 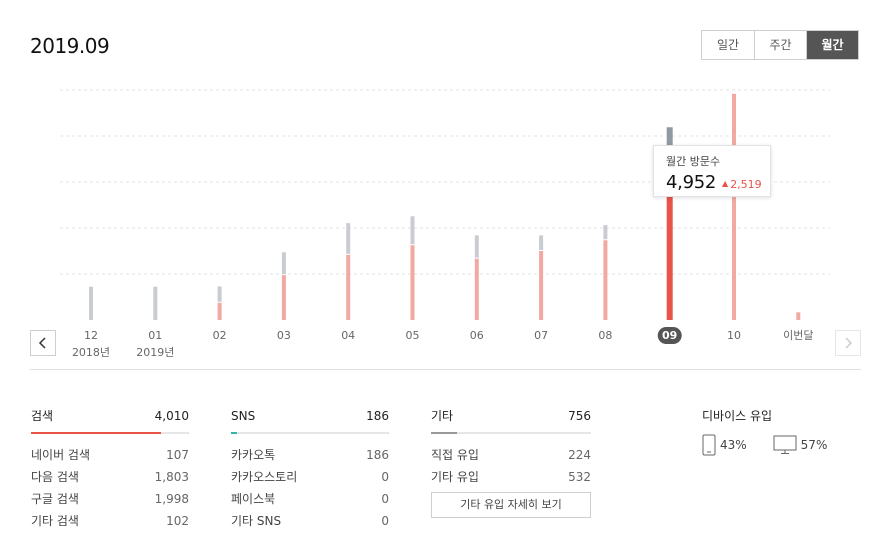 What do you see at coordinates (310, 499) in the screenshot?
I see `list-item: 페이스북 0` at bounding box center [310, 499].